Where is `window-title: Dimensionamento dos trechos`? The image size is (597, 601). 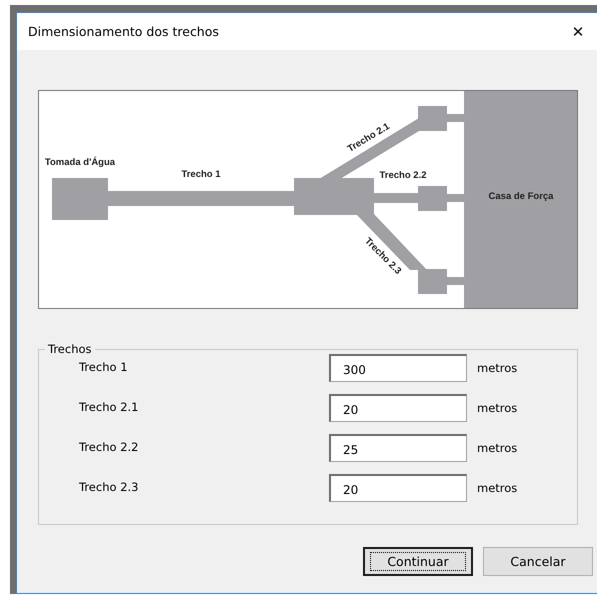 window-title: Dimensionamento dos trechos is located at coordinates (124, 31).